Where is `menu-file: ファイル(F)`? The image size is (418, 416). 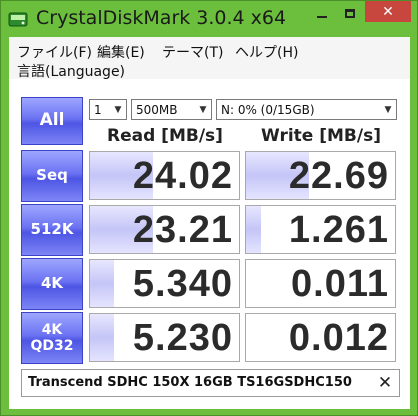
menu-file: ファイル(F) is located at coordinates (54, 52).